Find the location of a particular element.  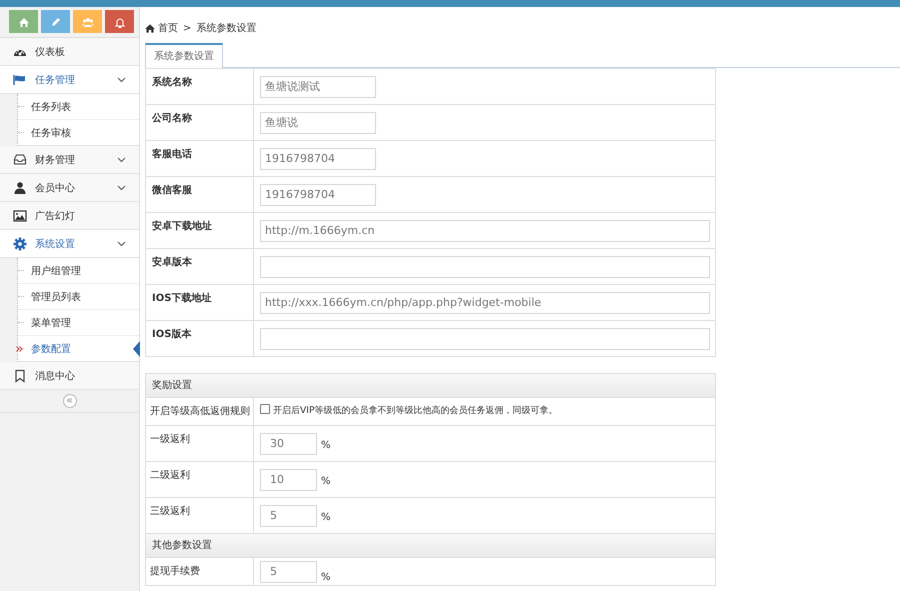

field-label: IOS下载地址 is located at coordinates (182, 298).